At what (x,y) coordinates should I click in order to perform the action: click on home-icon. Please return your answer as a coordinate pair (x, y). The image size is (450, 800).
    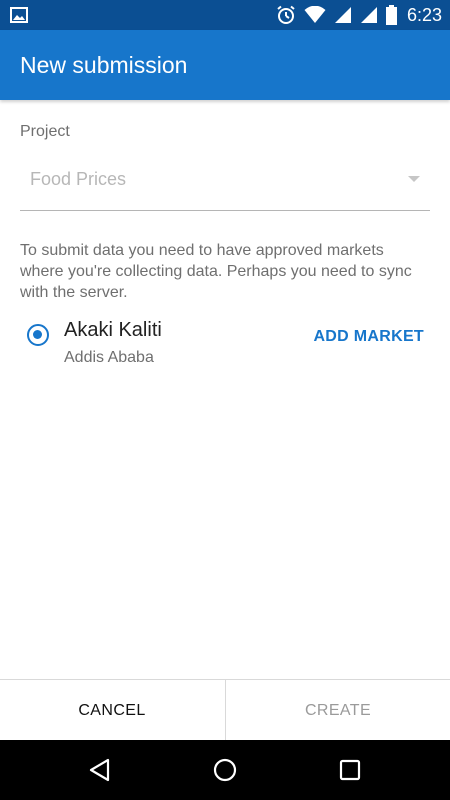
    Looking at the image, I should click on (225, 770).